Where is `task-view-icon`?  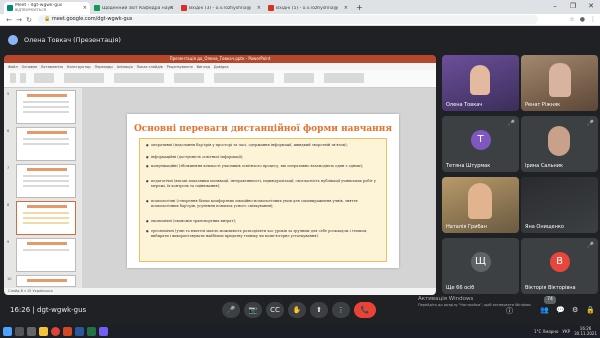 task-view-icon is located at coordinates (31, 331).